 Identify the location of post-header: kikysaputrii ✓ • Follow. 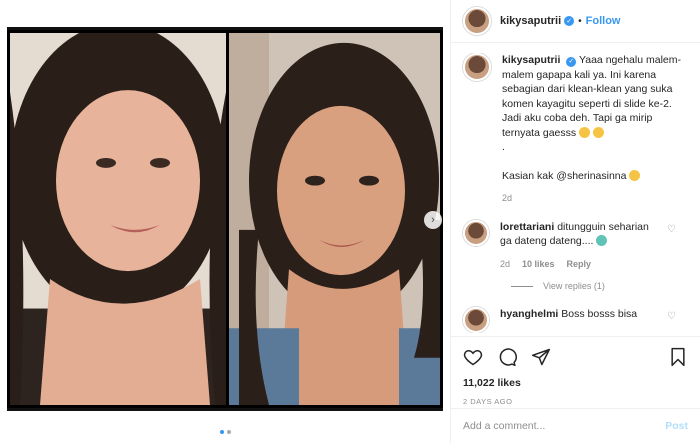
(575, 21).